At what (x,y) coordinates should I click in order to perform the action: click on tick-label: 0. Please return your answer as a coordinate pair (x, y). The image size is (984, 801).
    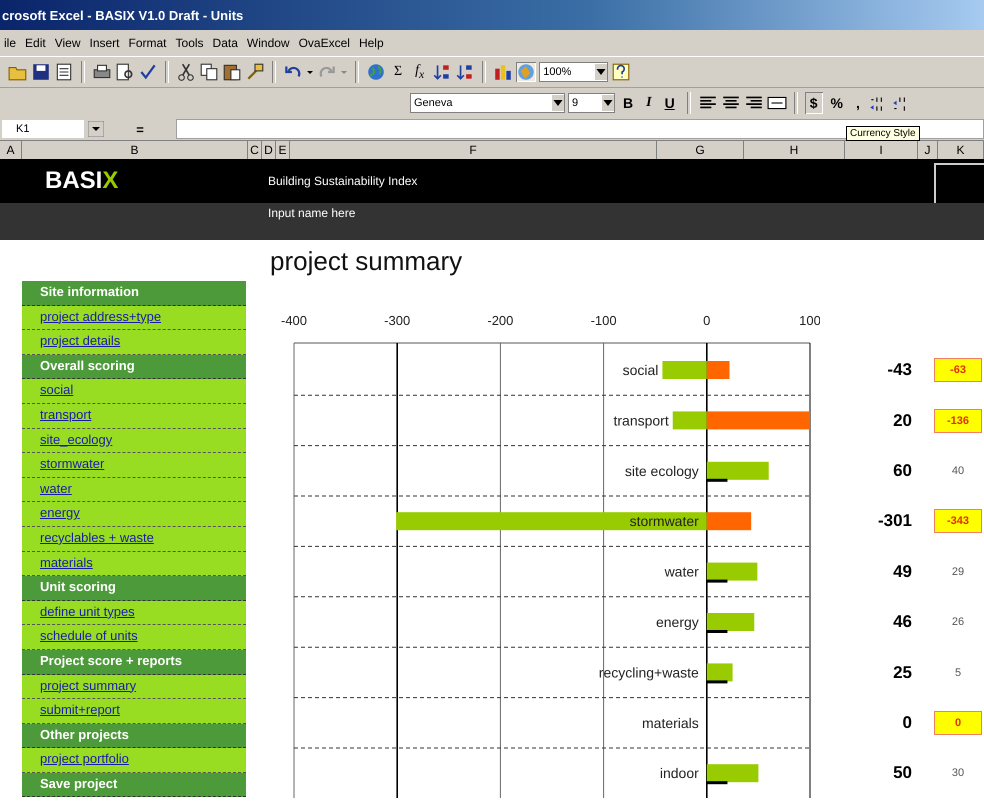
    Looking at the image, I should click on (706, 320).